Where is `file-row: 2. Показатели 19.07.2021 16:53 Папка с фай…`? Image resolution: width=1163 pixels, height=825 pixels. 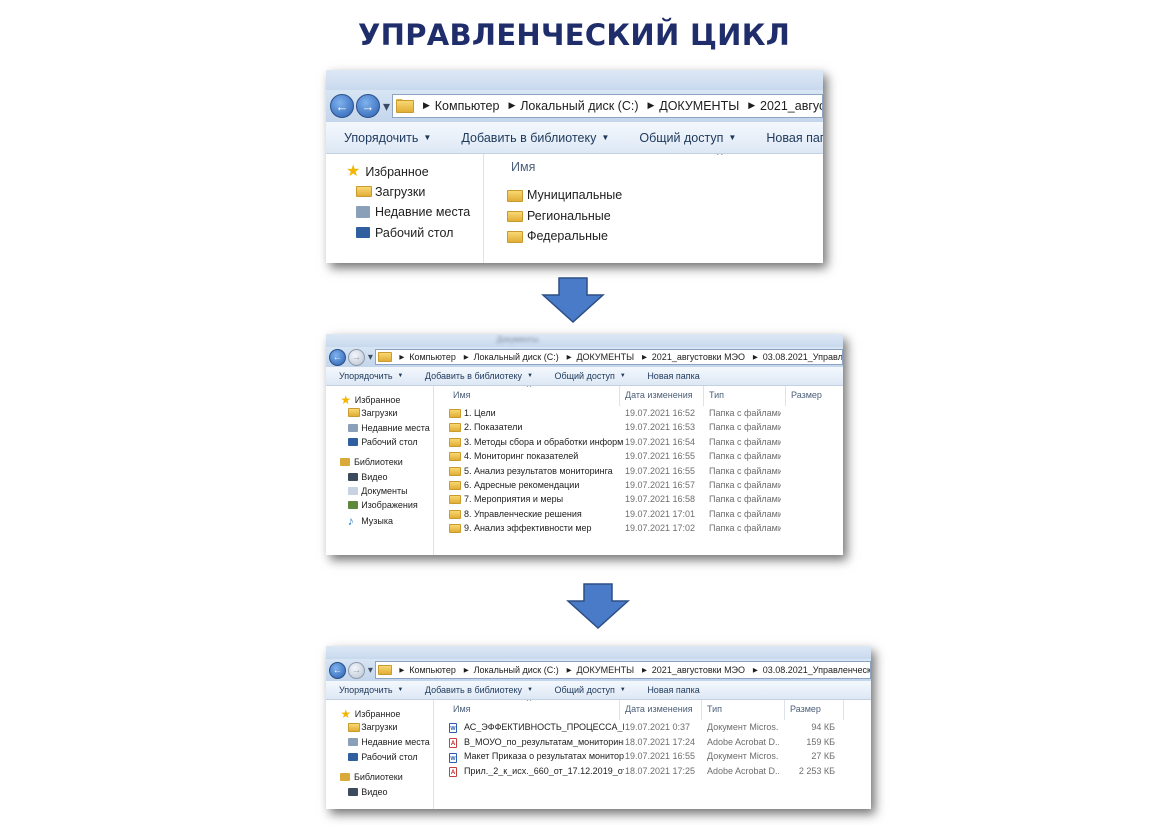 file-row: 2. Показатели 19.07.2021 16:53 Папка с фай… is located at coordinates (639, 429).